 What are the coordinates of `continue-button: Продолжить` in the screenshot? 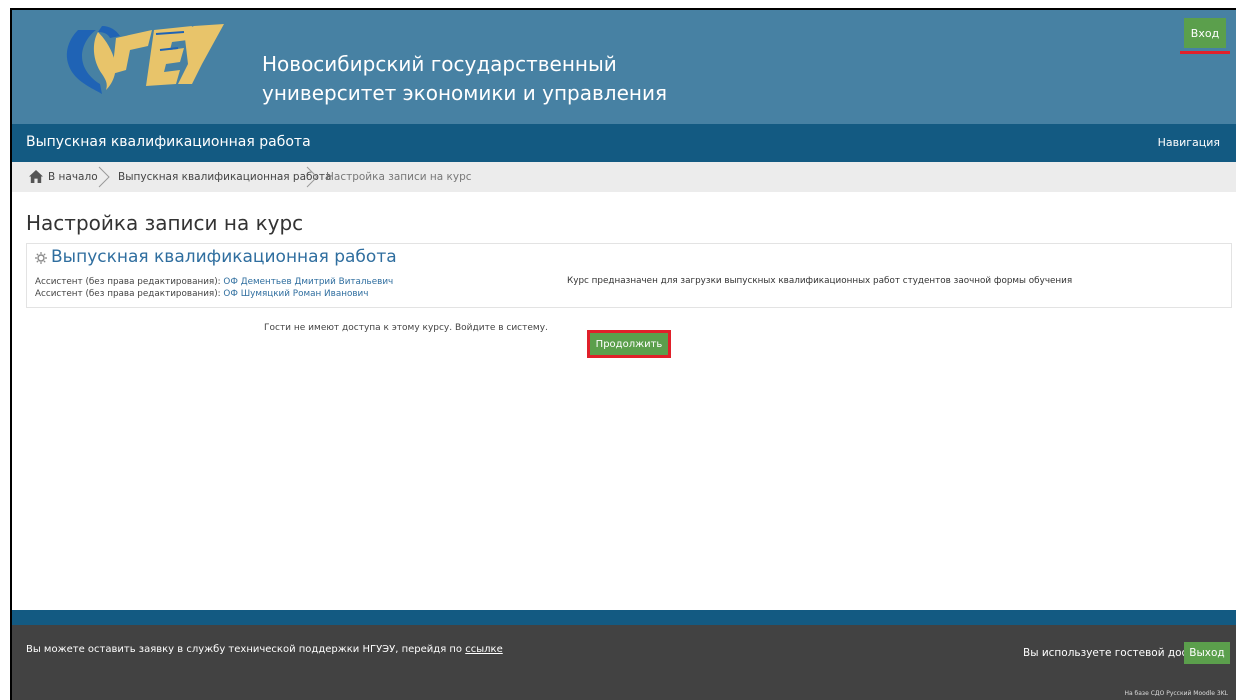 It's located at (629, 344).